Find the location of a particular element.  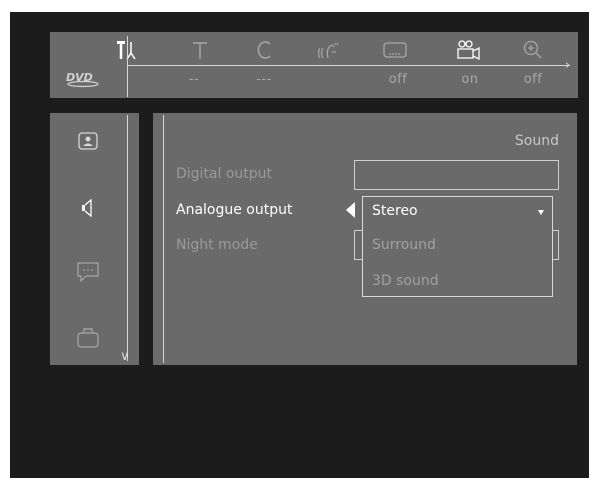

menu-divider-vertical is located at coordinates (127, 66).